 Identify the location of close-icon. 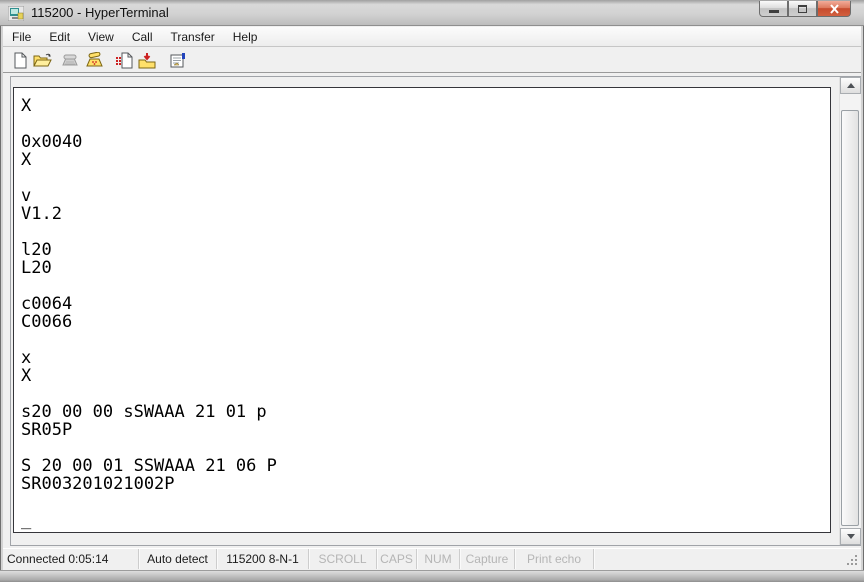
(834, 8).